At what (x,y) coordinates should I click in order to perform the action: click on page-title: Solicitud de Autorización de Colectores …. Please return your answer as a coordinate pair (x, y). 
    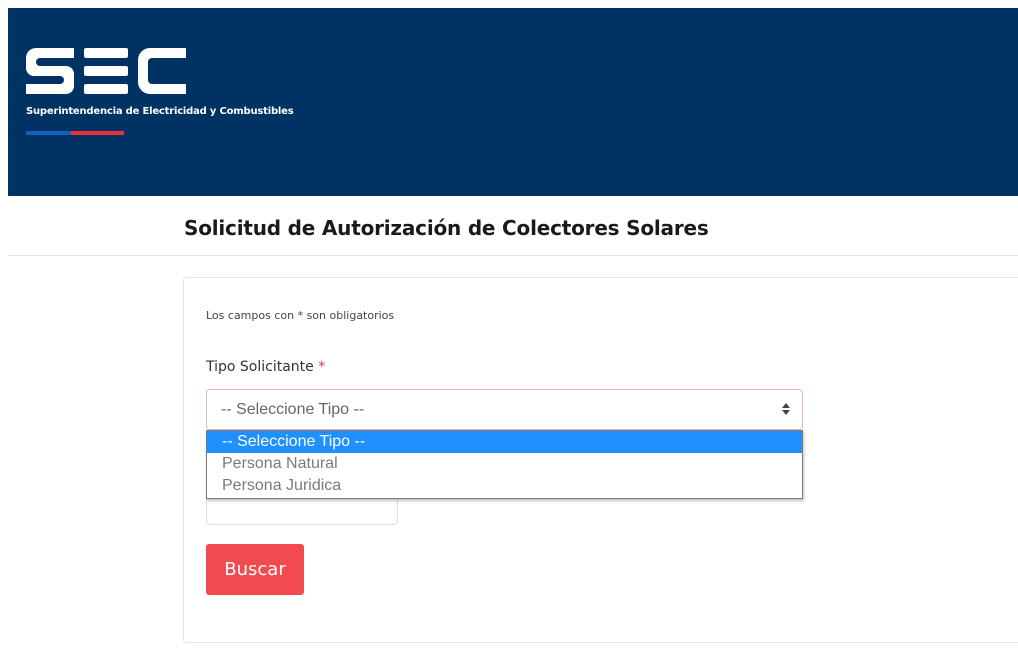
    Looking at the image, I should click on (446, 228).